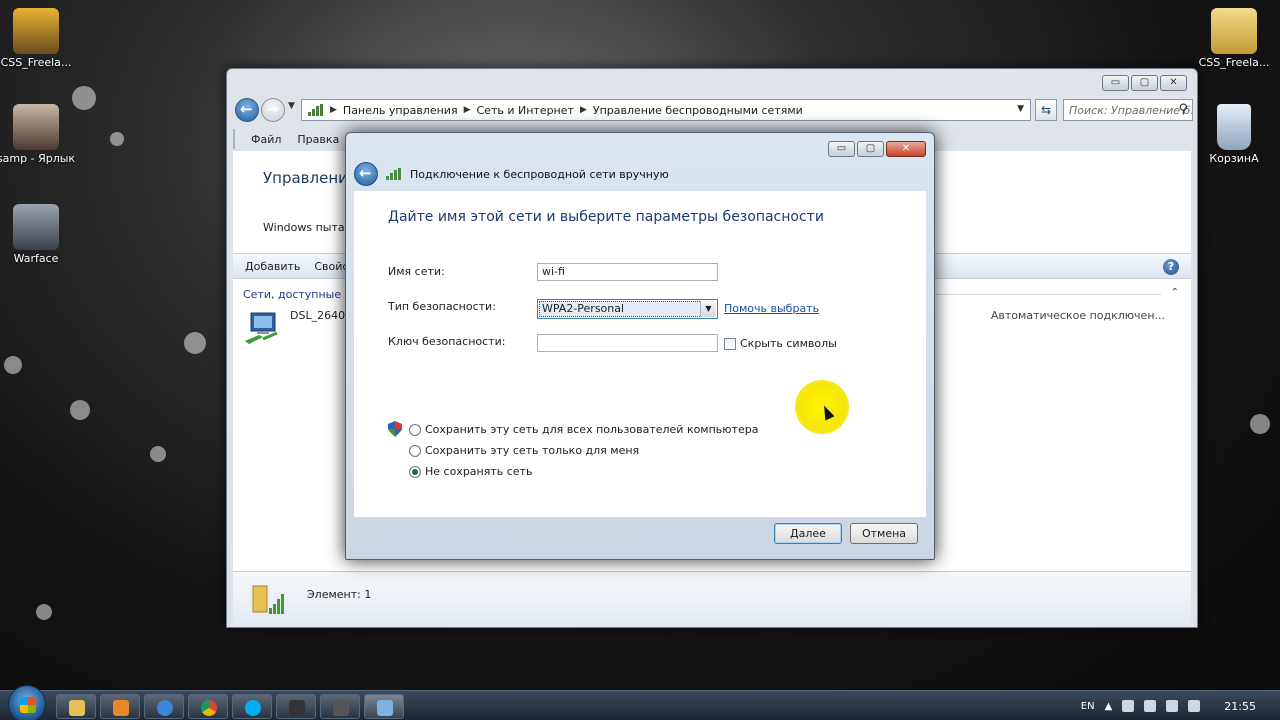 Image resolution: width=1280 pixels, height=720 pixels. What do you see at coordinates (318, 139) in the screenshot?
I see `menu-edit: Правка` at bounding box center [318, 139].